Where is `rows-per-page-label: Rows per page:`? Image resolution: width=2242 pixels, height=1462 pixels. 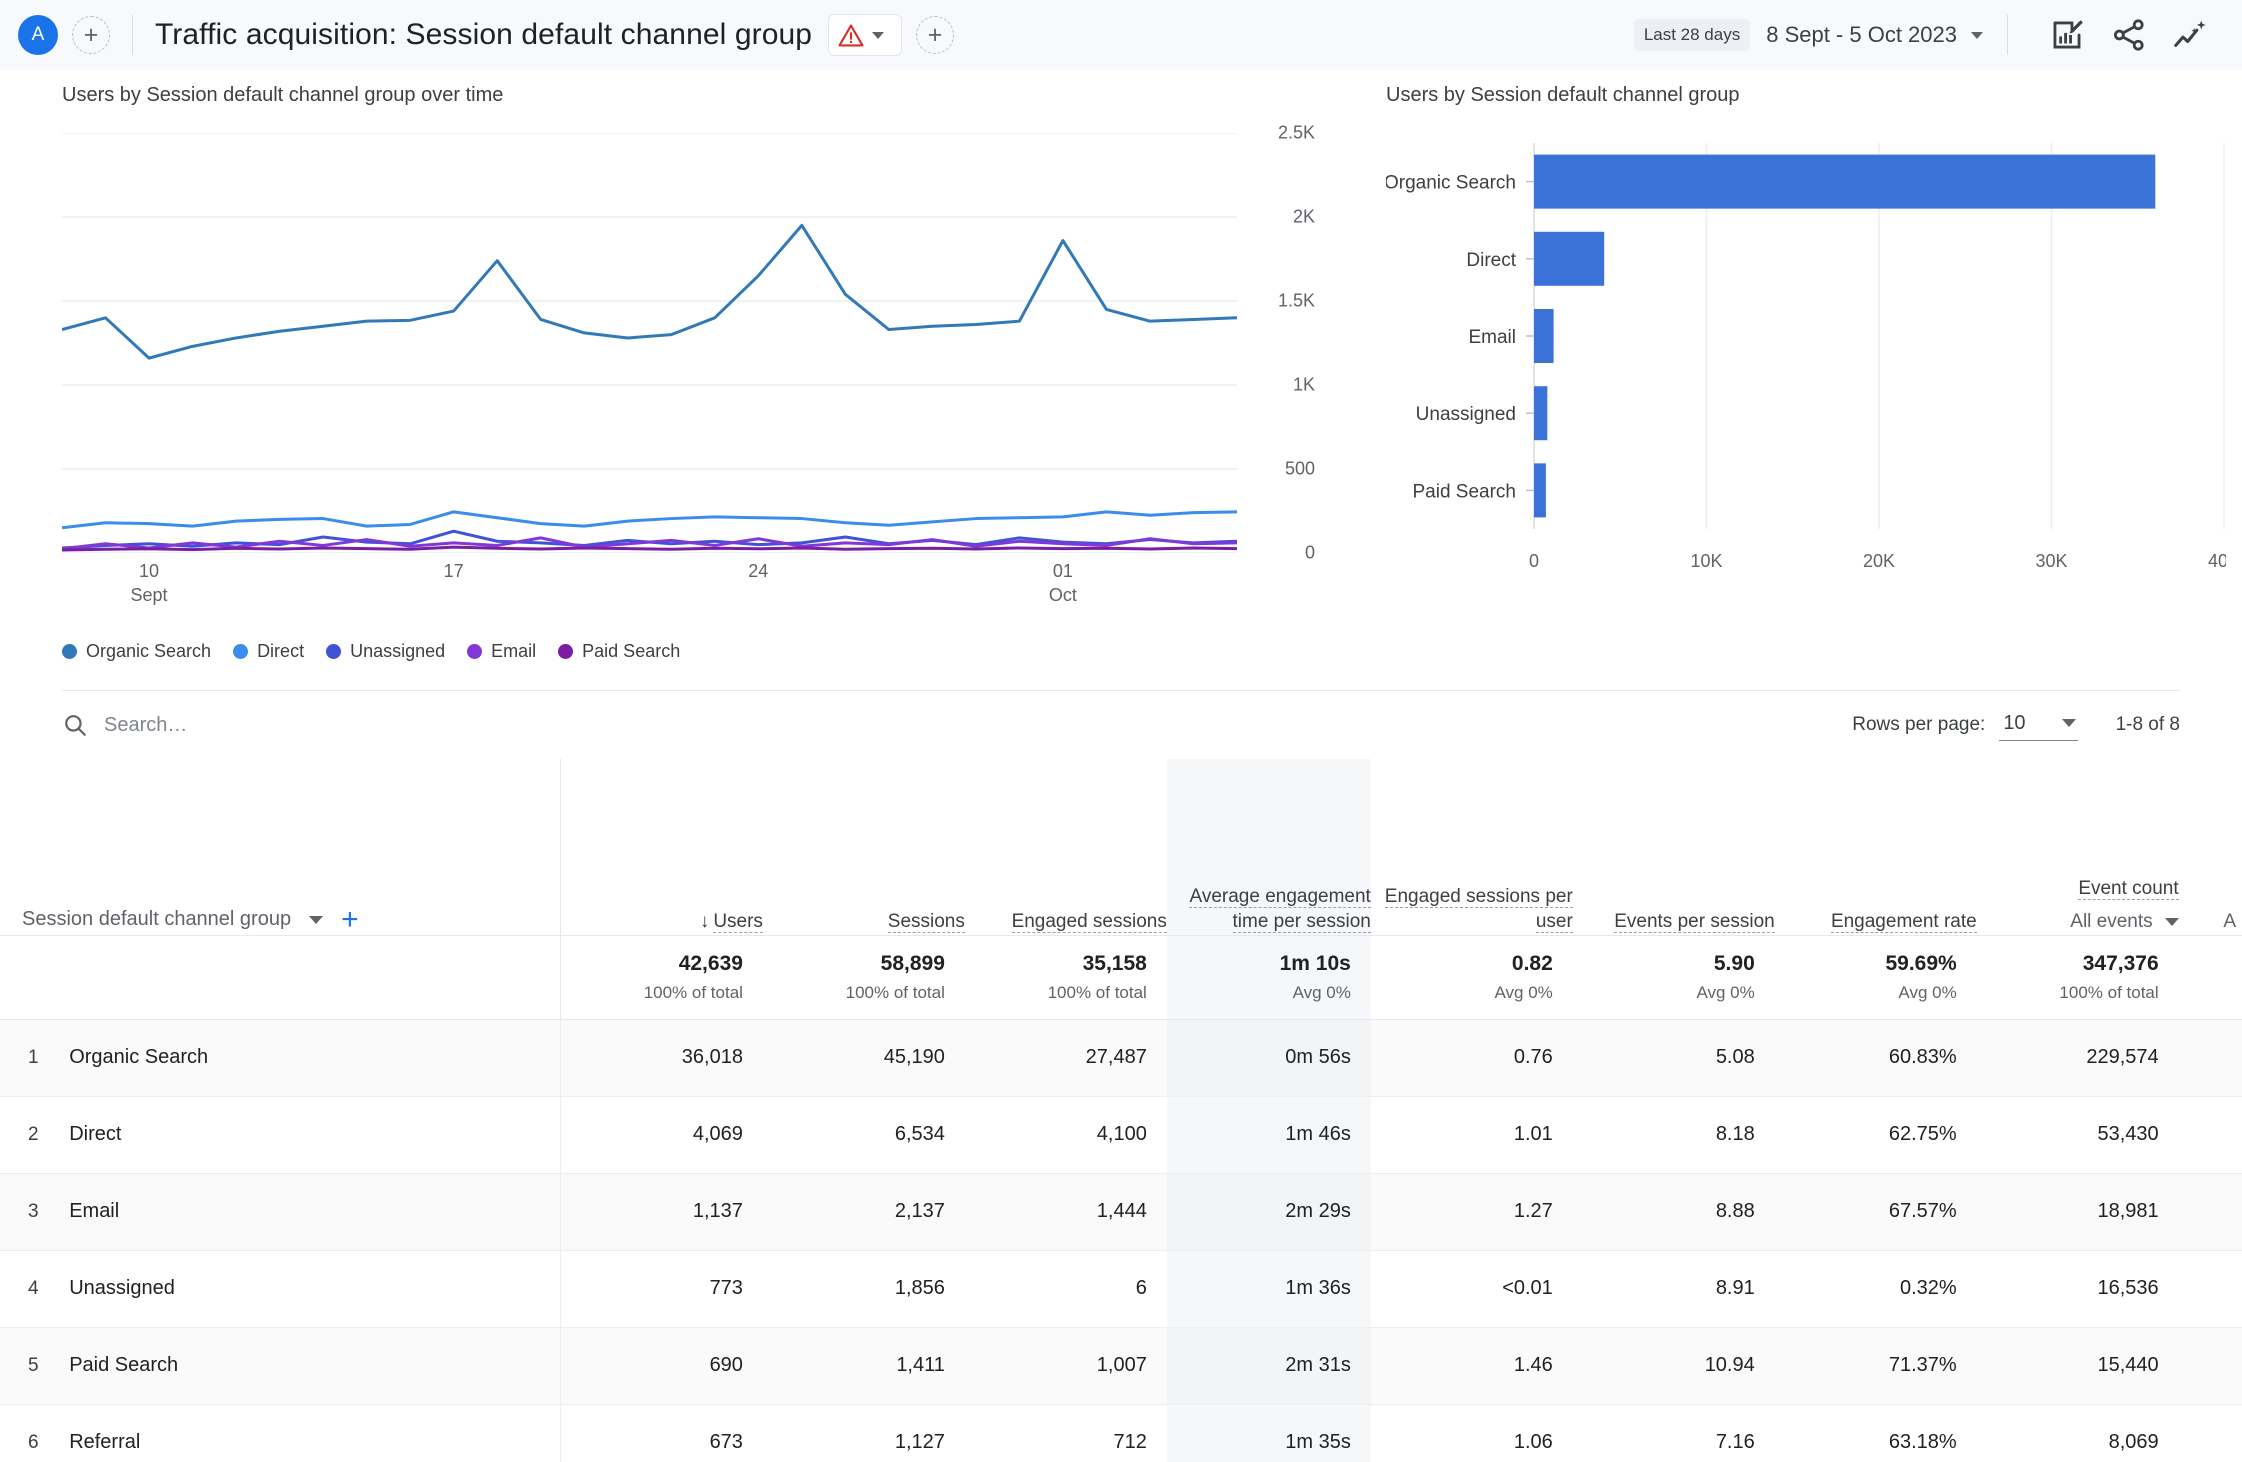 rows-per-page-label: Rows per page: is located at coordinates (1919, 724).